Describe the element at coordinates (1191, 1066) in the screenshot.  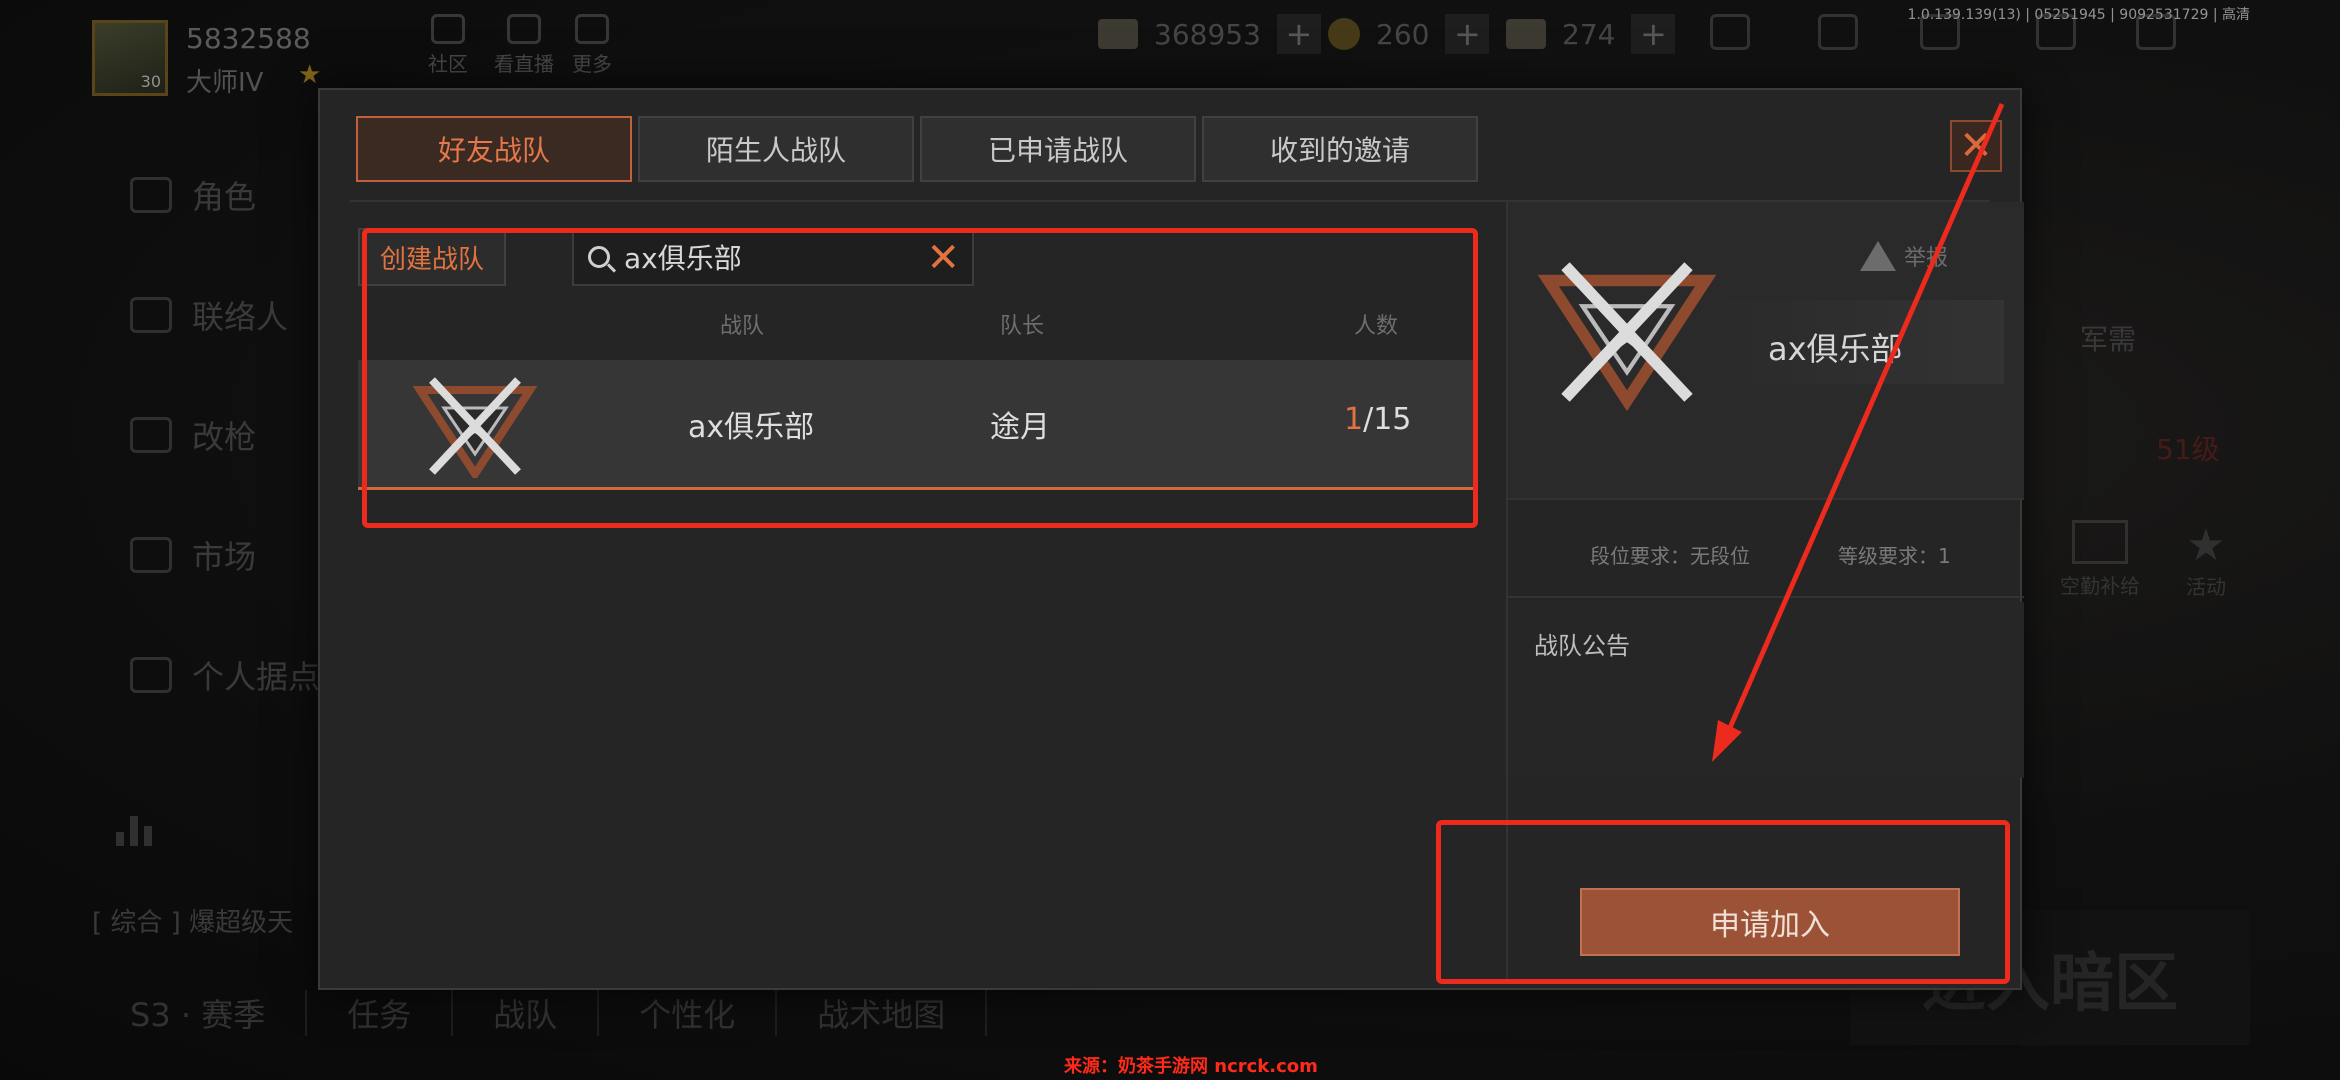
I see `watermark: 来源：奶茶手游网 ncrck.com` at that location.